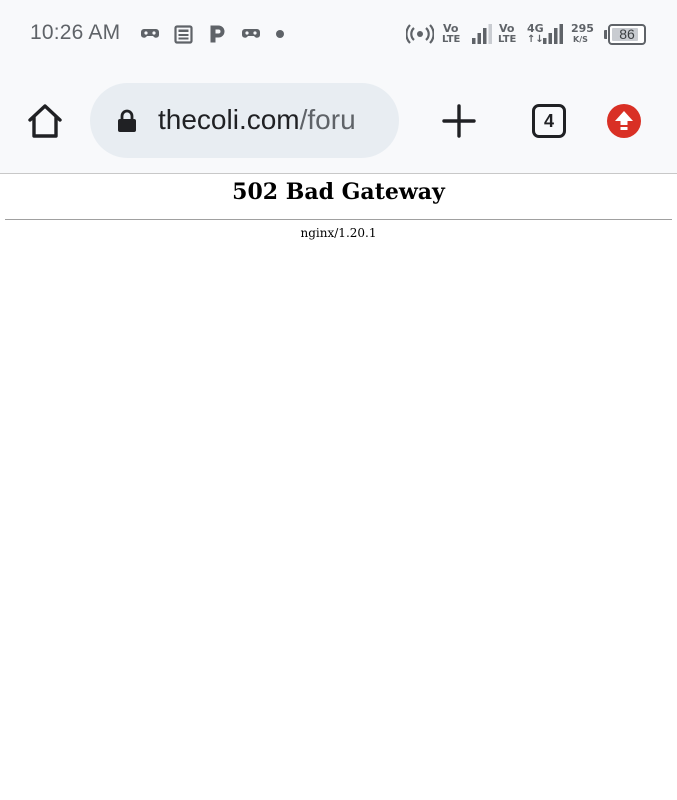 This screenshot has height=800, width=677. I want to click on lte-label-sim2: LTE, so click(507, 39).